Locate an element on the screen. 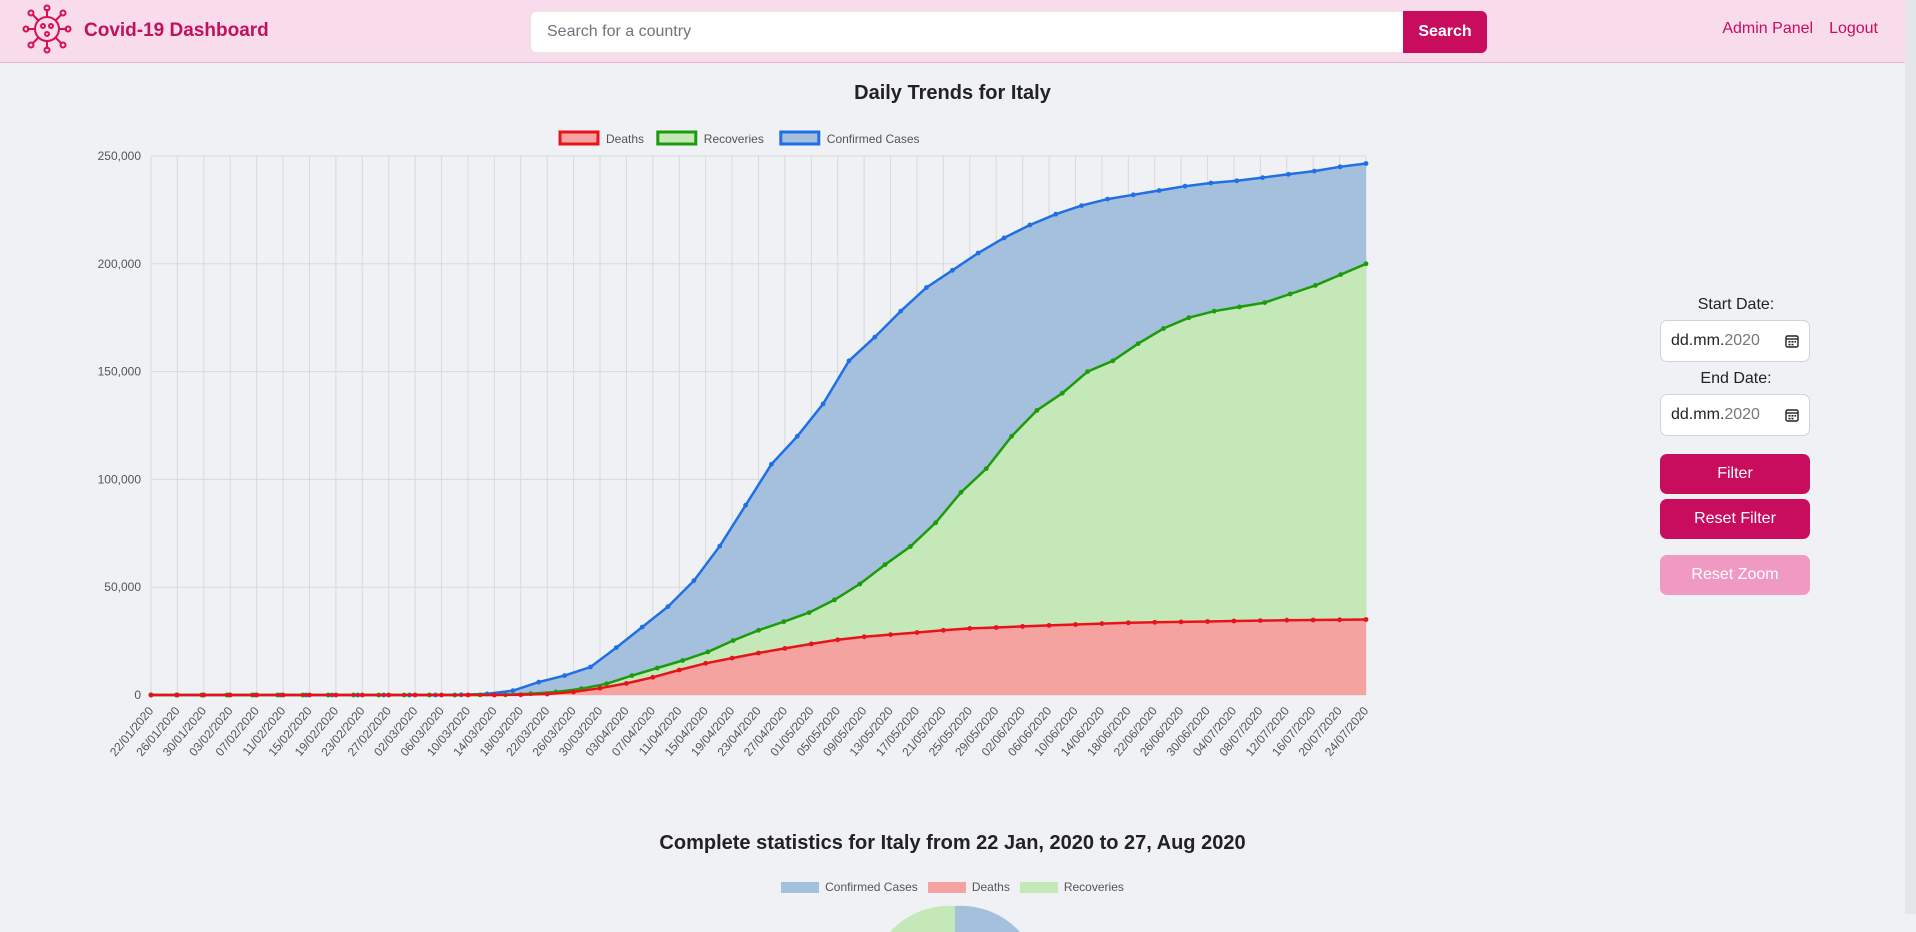 The width and height of the screenshot is (1916, 932). chart-legend-item: Confirmed Cases is located at coordinates (849, 138).